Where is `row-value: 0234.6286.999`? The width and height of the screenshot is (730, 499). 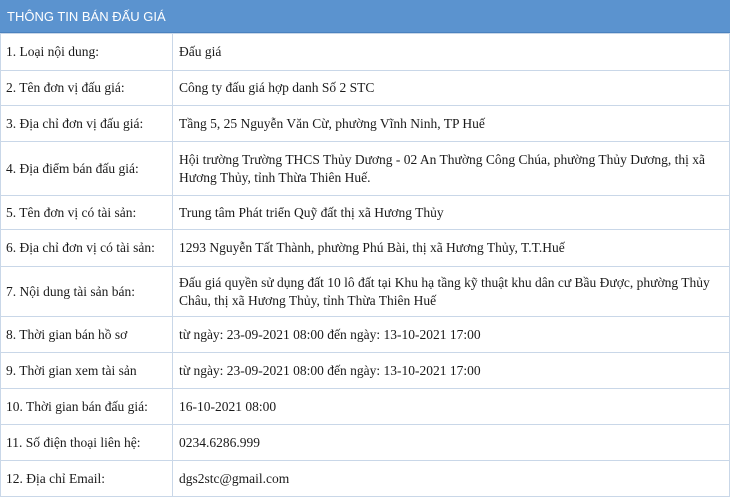 row-value: 0234.6286.999 is located at coordinates (451, 442).